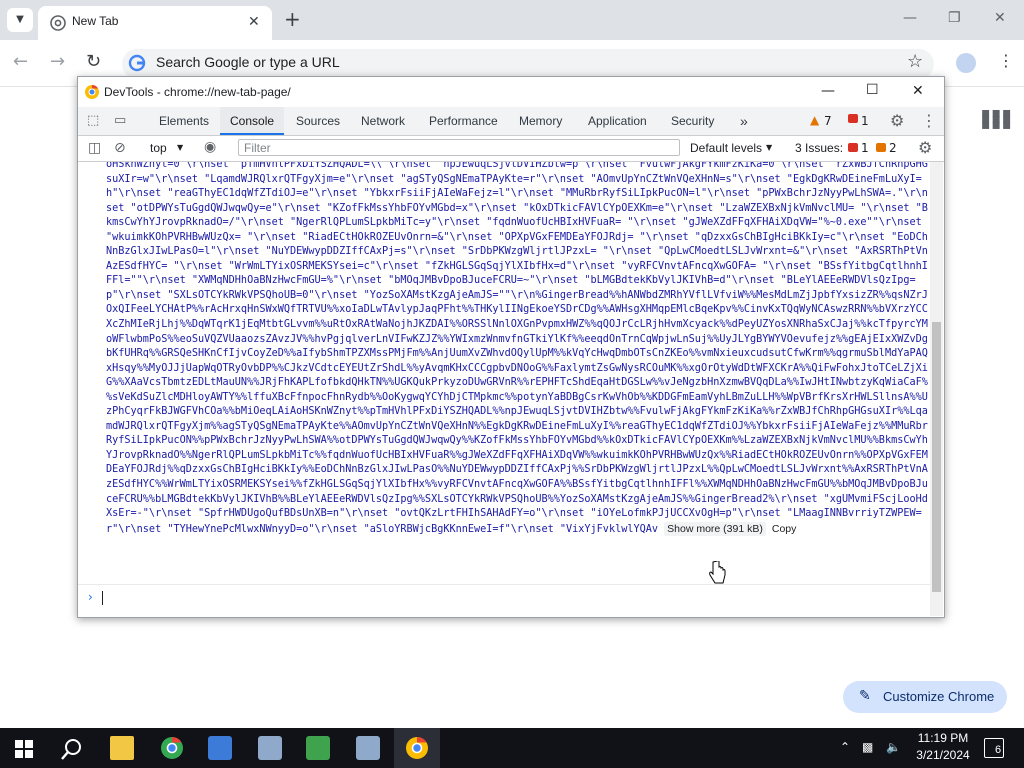 Image resolution: width=1024 pixels, height=768 pixels. What do you see at coordinates (819, 148) in the screenshot?
I see `issues-label: 3 Issues:` at bounding box center [819, 148].